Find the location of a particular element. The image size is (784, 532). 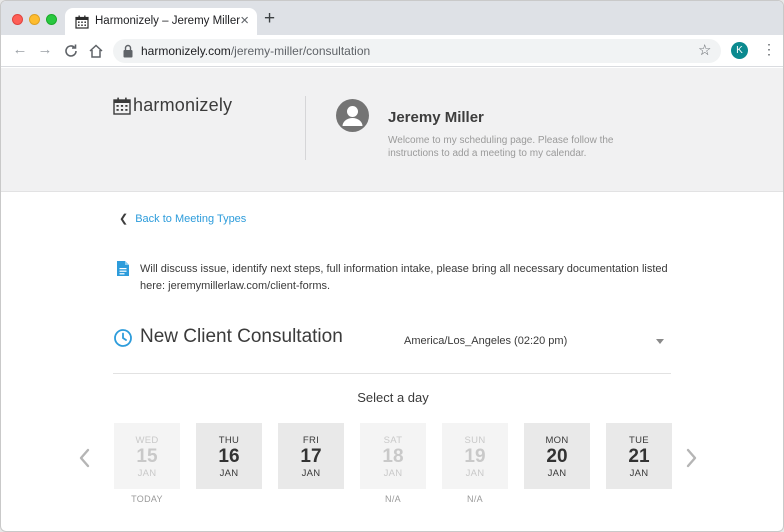

timezone-value: America/Los_Angeles (02:20 pm) is located at coordinates (486, 341).